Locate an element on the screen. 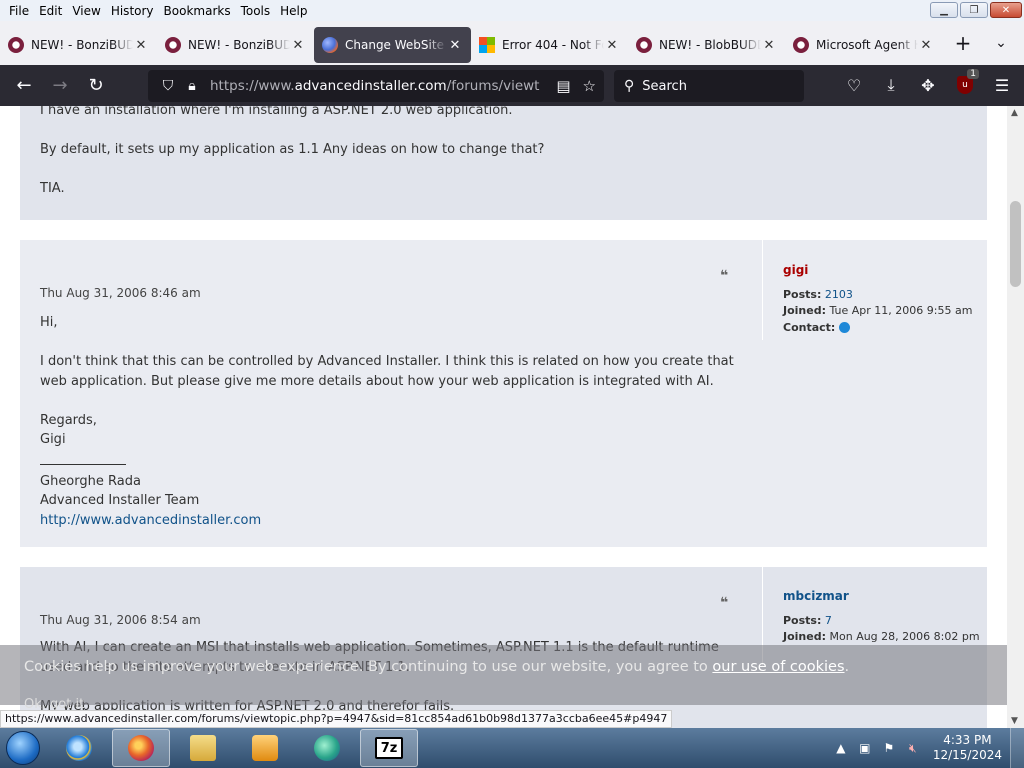 Image resolution: width=1024 pixels, height=768 pixels. tab-label: Error 404 - Not Found is located at coordinates (553, 45).